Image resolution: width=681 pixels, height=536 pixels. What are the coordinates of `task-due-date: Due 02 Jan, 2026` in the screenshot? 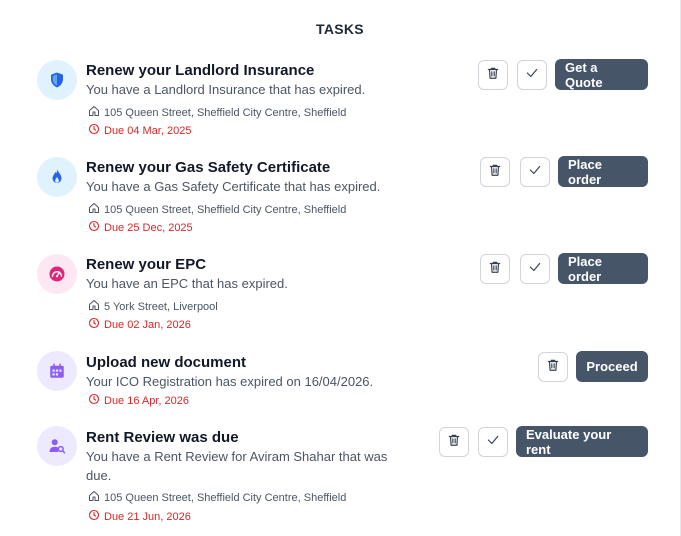 It's located at (139, 324).